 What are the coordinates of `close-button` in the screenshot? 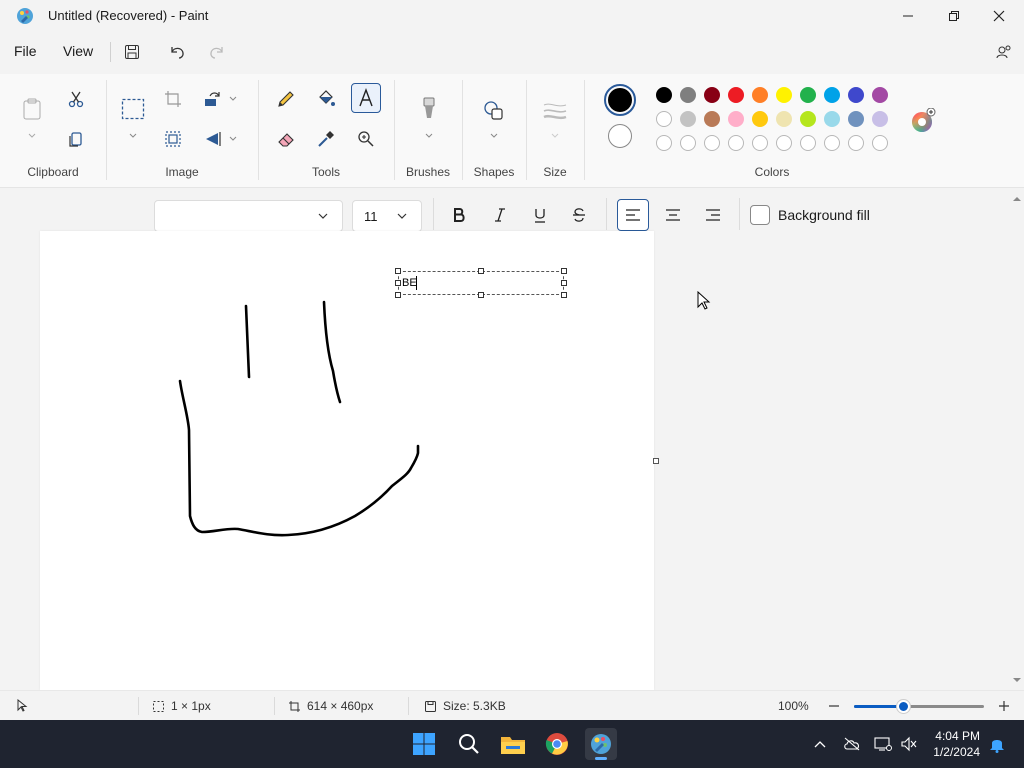 It's located at (999, 16).